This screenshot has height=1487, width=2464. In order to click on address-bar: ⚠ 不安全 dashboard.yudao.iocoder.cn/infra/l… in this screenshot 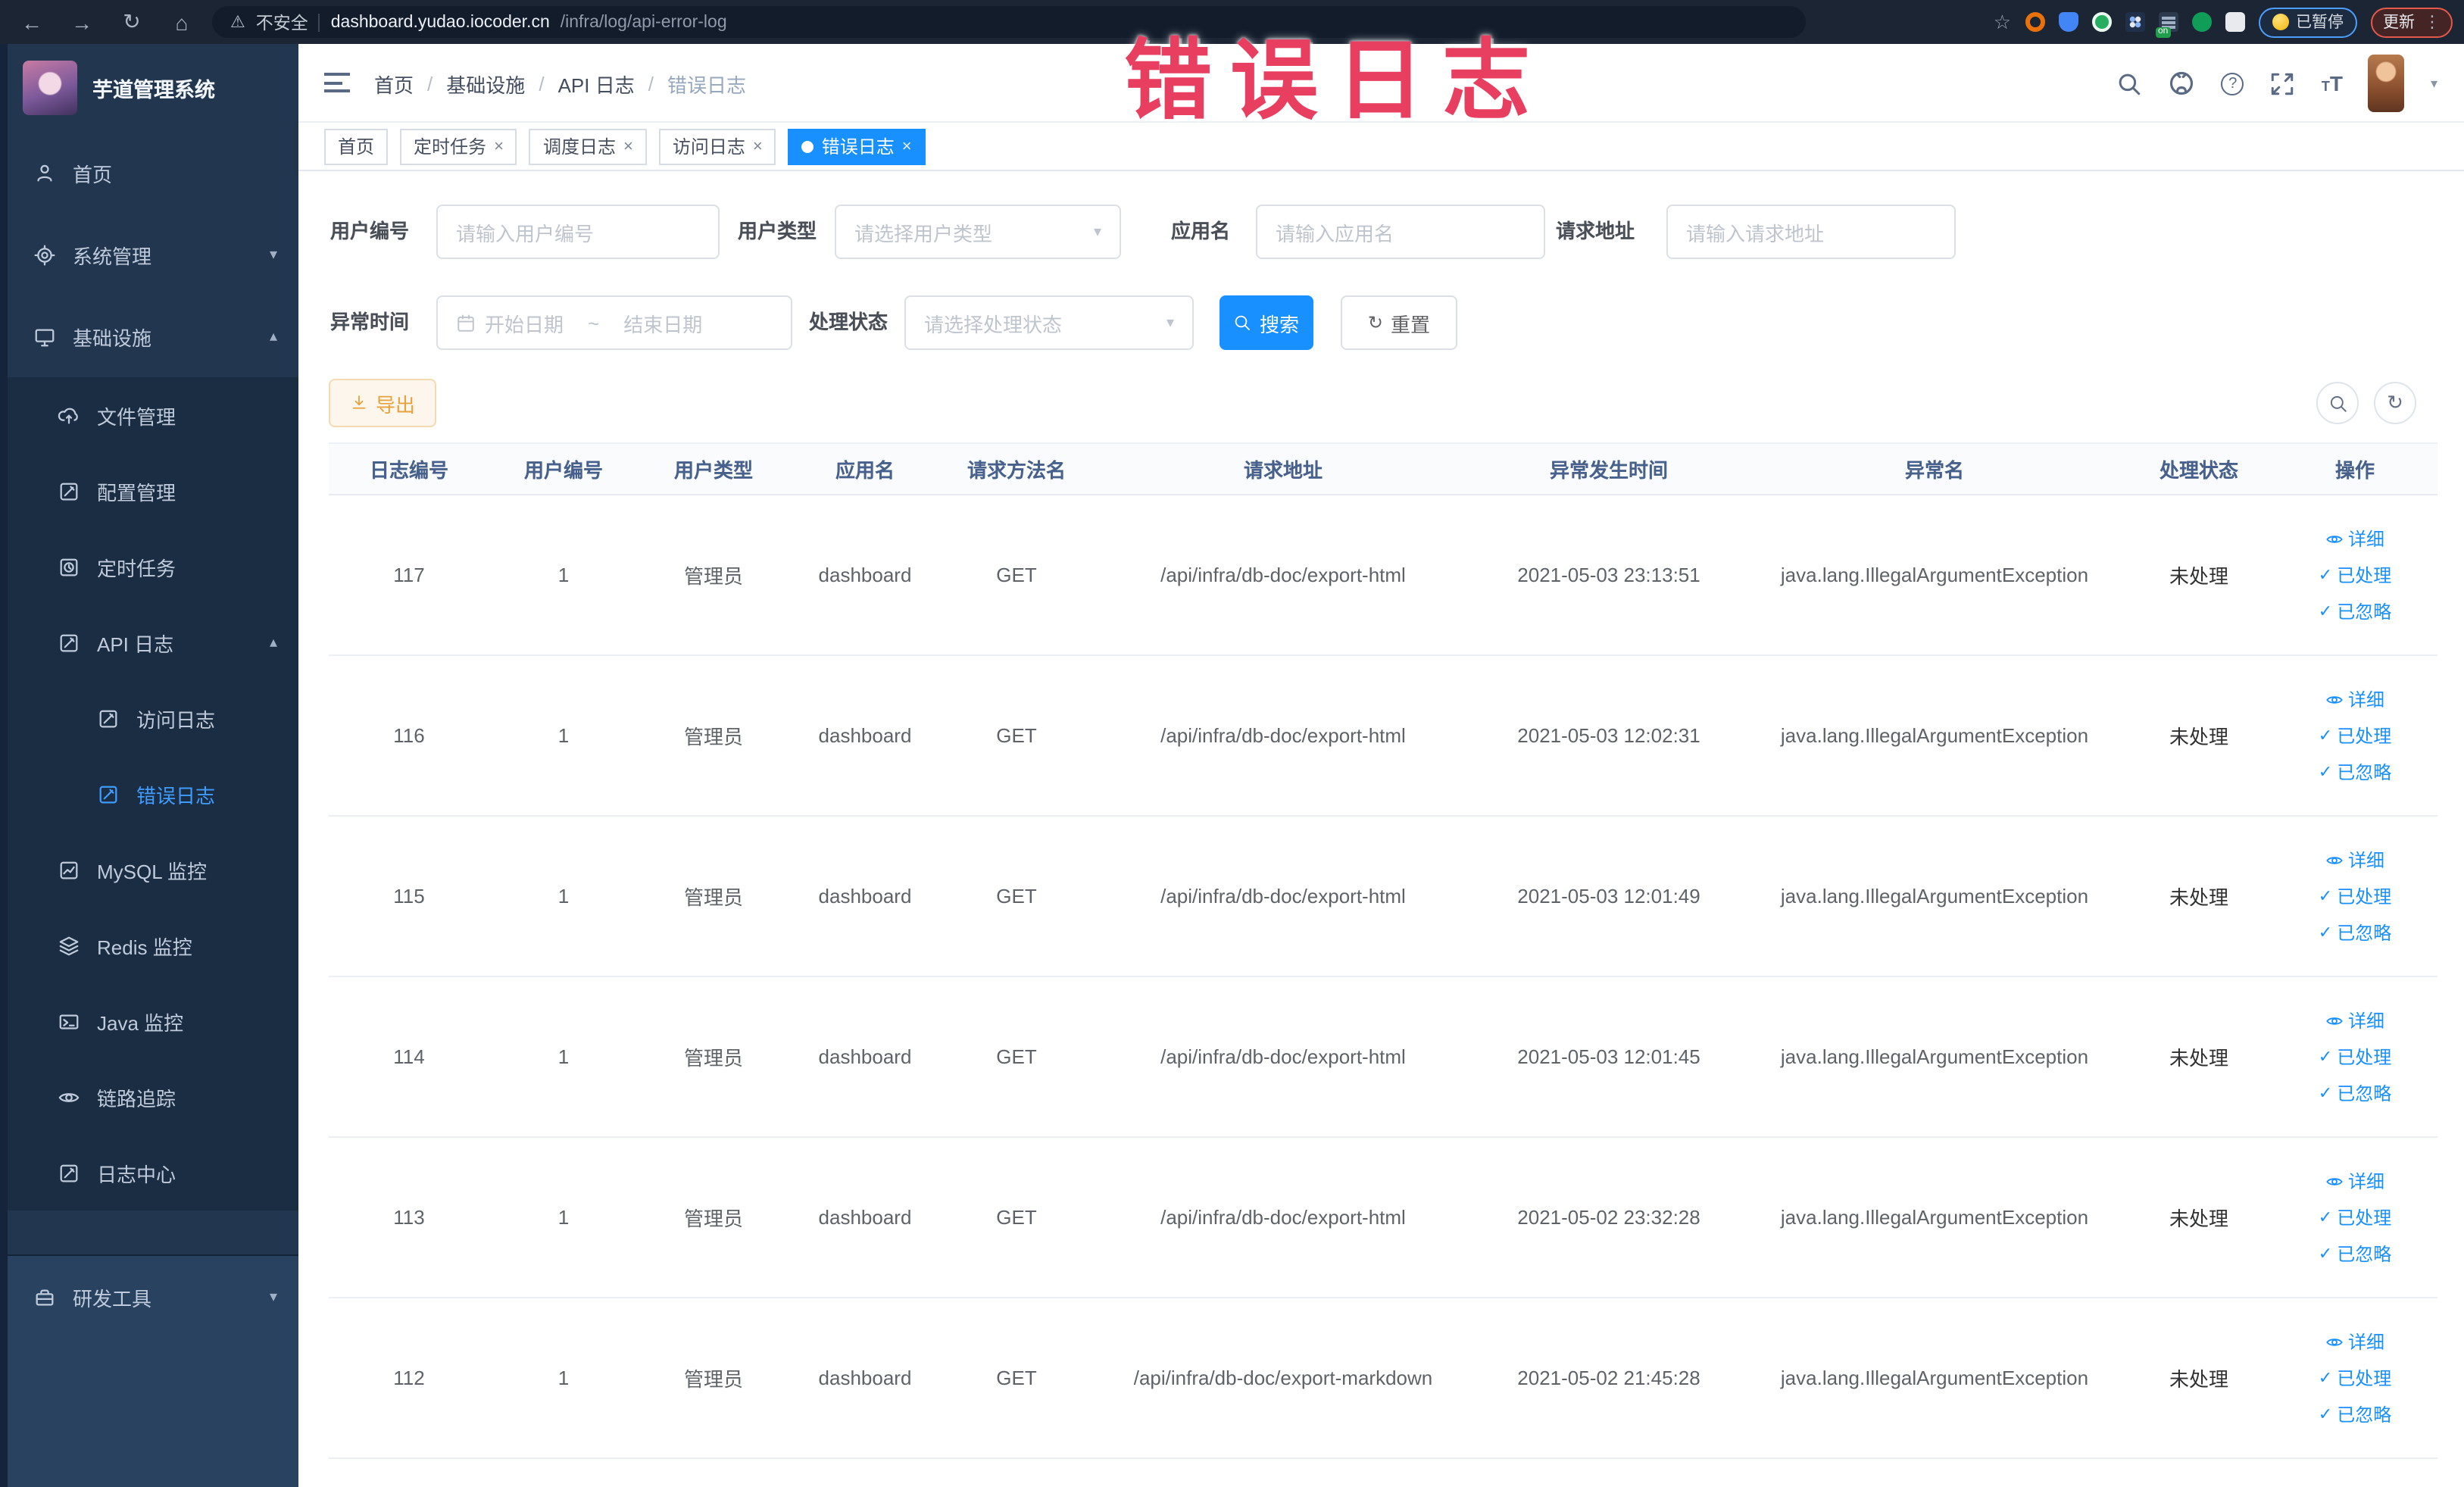, I will do `click(1009, 22)`.